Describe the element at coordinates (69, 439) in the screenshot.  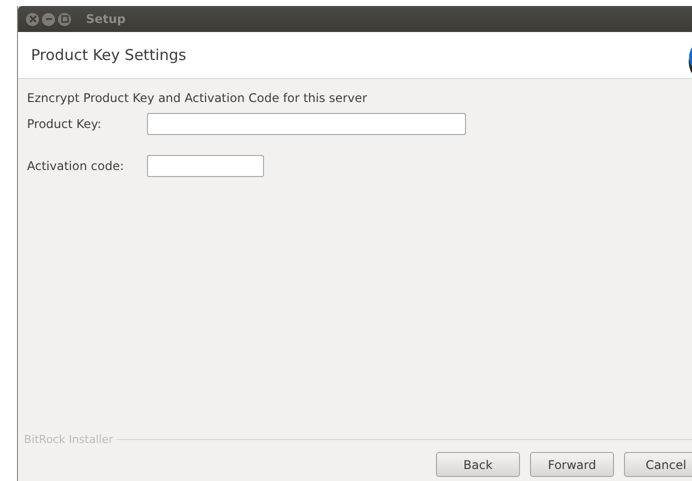
I see `installer-brand: BitRock Installer` at that location.